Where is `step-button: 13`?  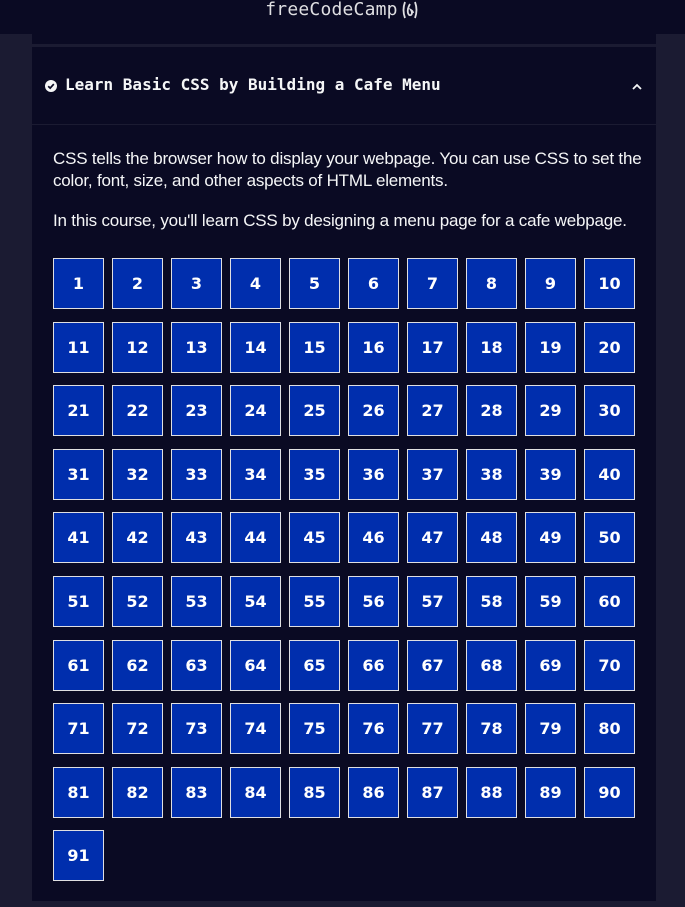
step-button: 13 is located at coordinates (196, 347).